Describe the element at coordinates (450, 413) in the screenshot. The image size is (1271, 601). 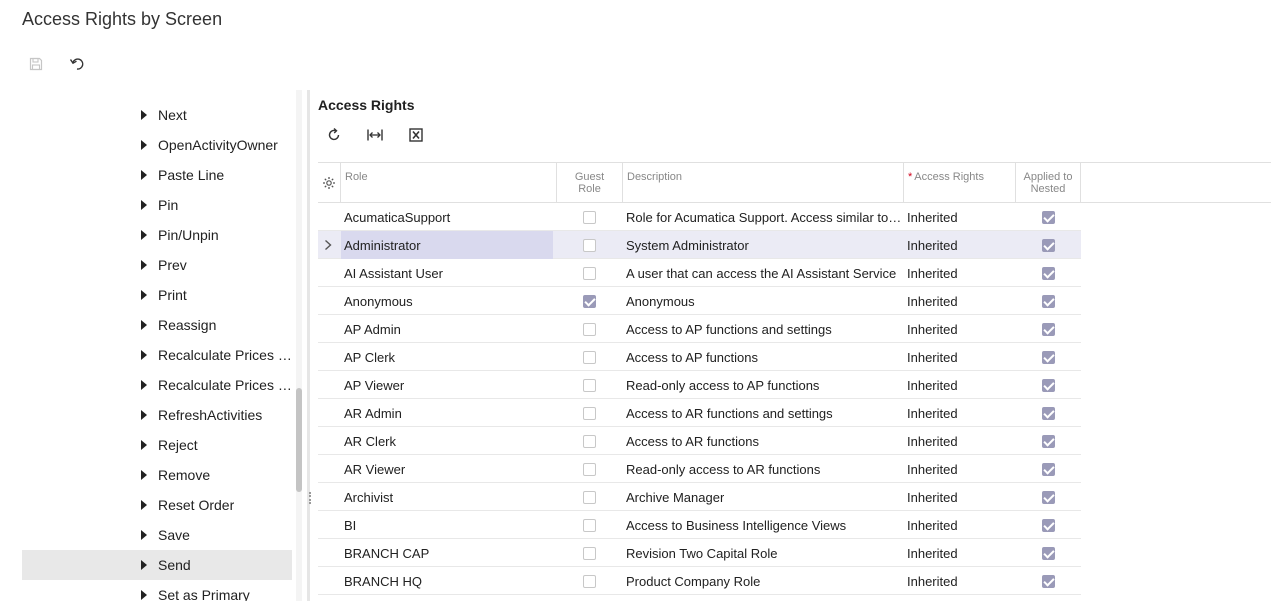
I see `cell-role: AR Admin` at that location.